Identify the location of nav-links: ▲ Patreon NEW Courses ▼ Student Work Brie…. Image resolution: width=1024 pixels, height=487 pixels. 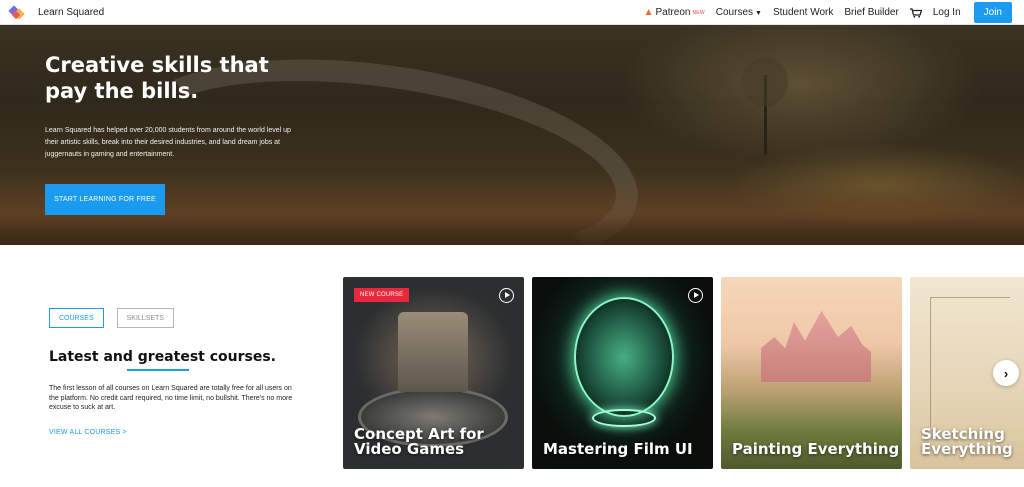
(822, 12).